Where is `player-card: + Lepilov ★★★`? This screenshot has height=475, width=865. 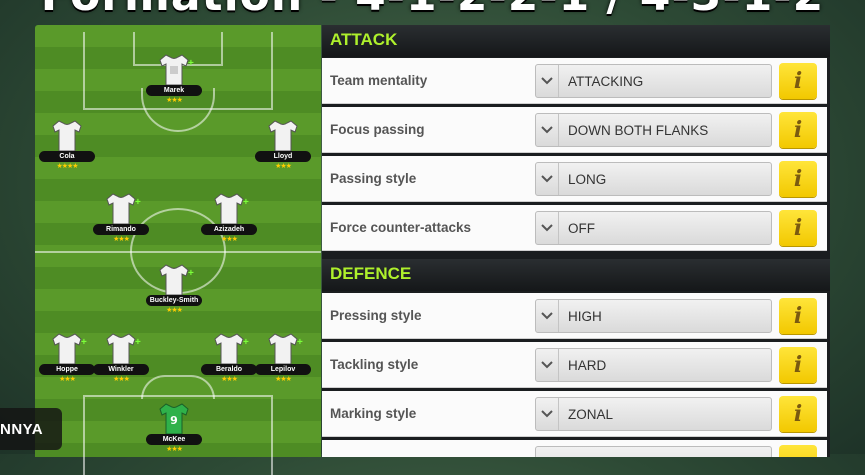 player-card: + Lepilov ★★★ is located at coordinates (283, 366).